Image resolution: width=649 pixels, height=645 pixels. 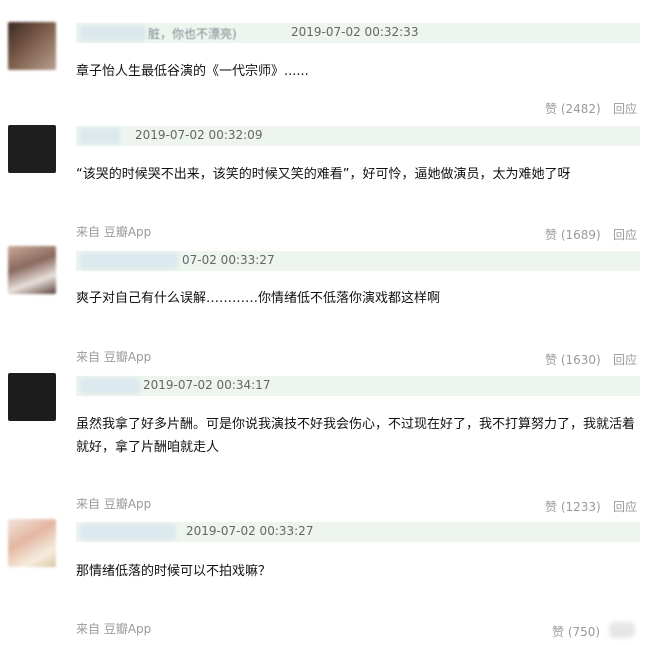 I want to click on comment-timestamp: 2019-07-02 00:34:17, so click(x=207, y=385).